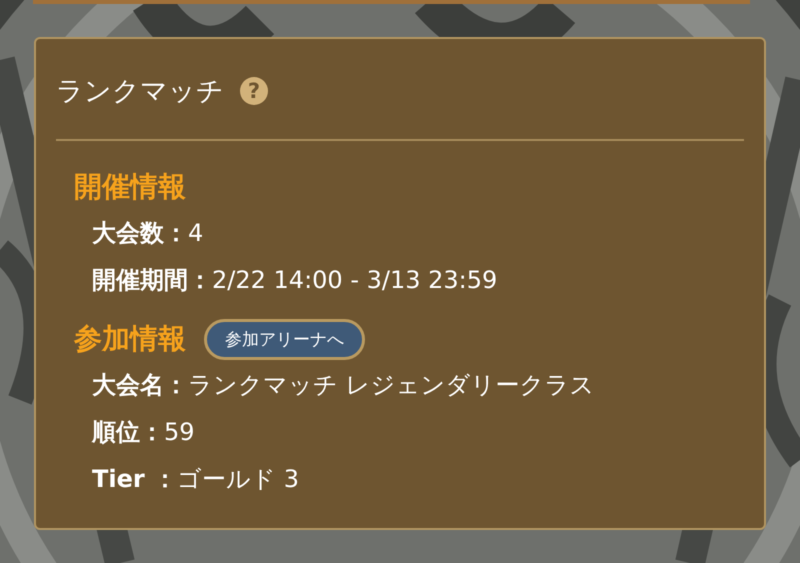  What do you see at coordinates (128, 432) in the screenshot?
I see `info-label: 順位：` at bounding box center [128, 432].